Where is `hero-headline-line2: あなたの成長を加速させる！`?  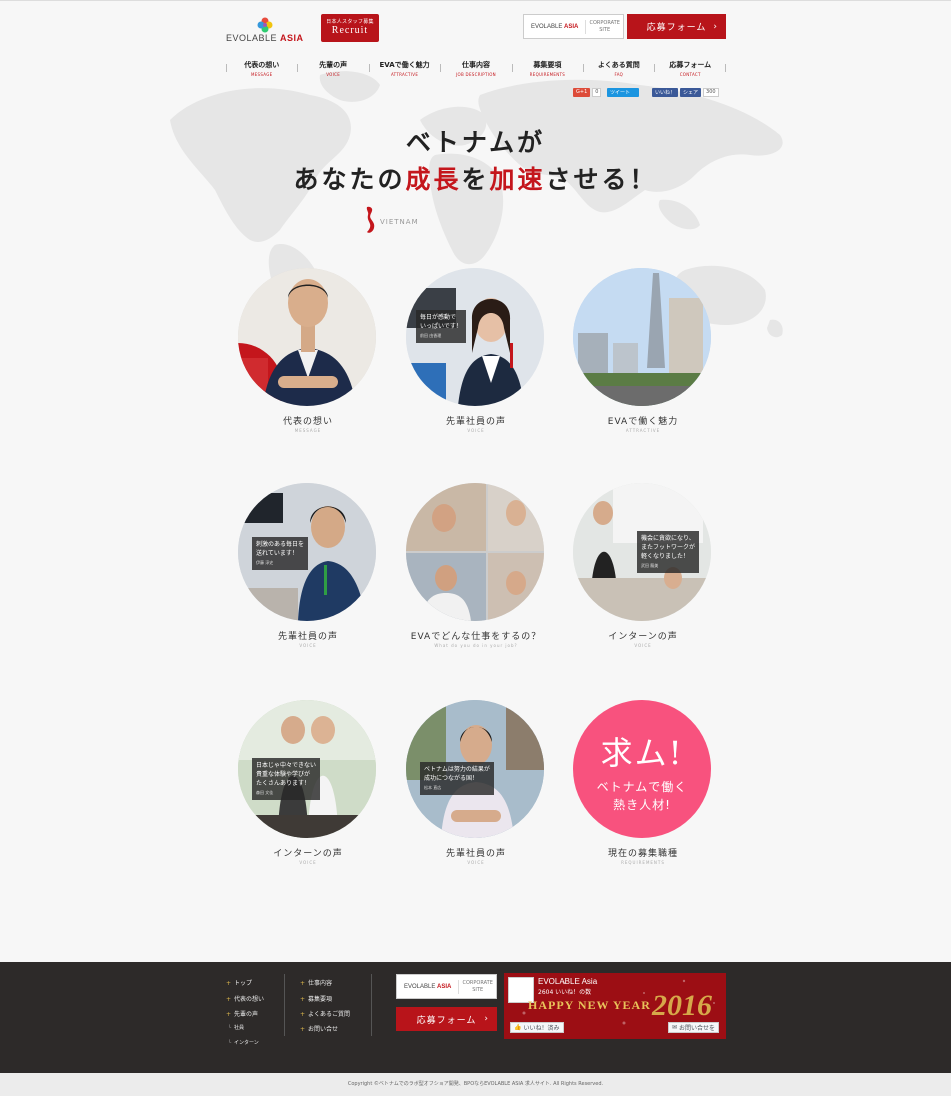
hero-headline-line2: あなたの成長を加速させる！ is located at coordinates (475, 178).